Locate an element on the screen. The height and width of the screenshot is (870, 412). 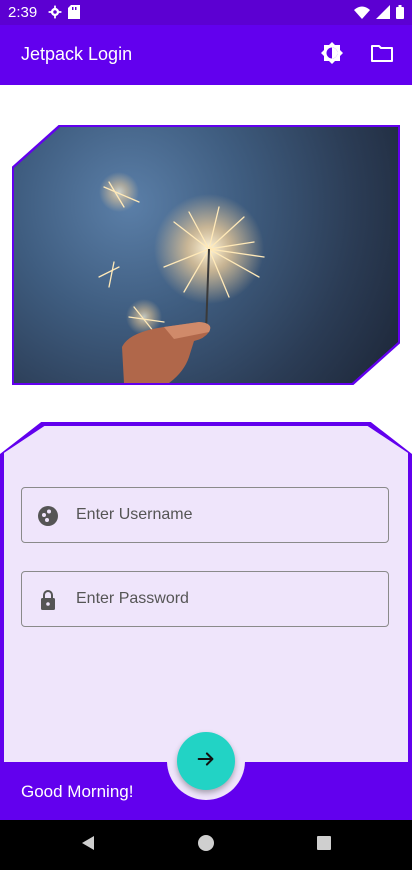
greeting-text: Good Morning! is located at coordinates (77, 791).